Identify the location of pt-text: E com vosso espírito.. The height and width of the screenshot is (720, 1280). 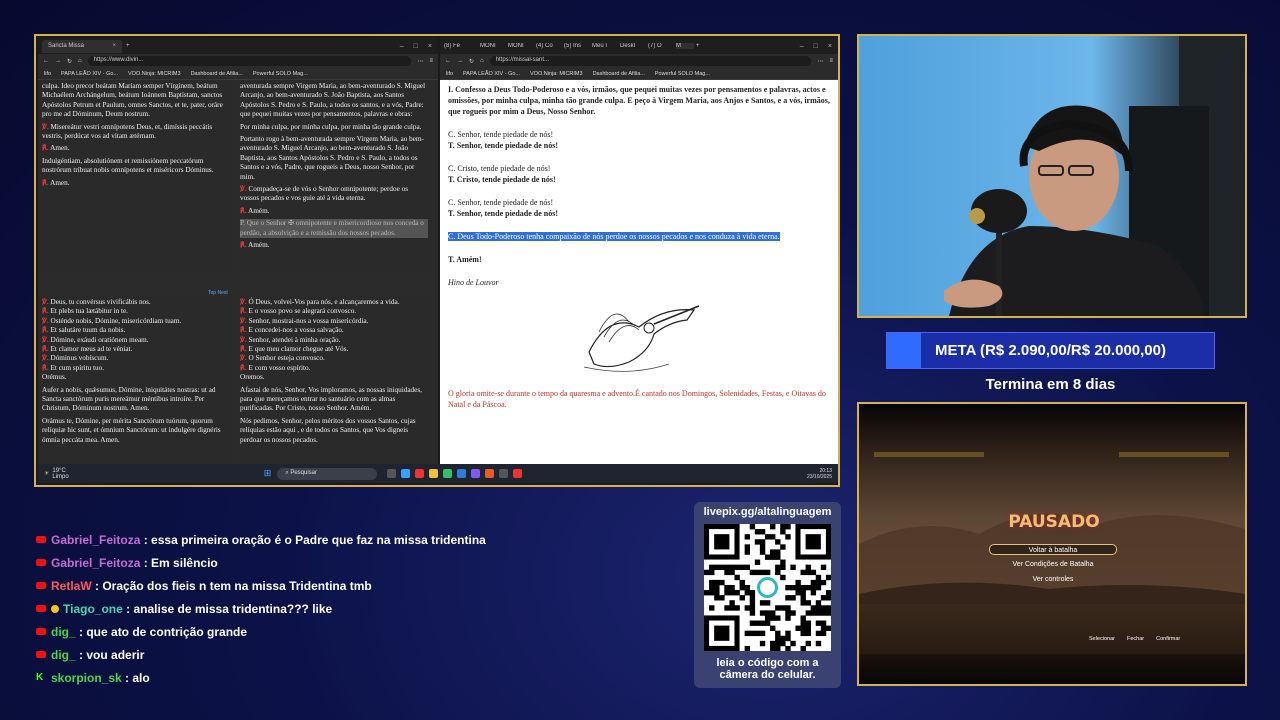
(279, 367).